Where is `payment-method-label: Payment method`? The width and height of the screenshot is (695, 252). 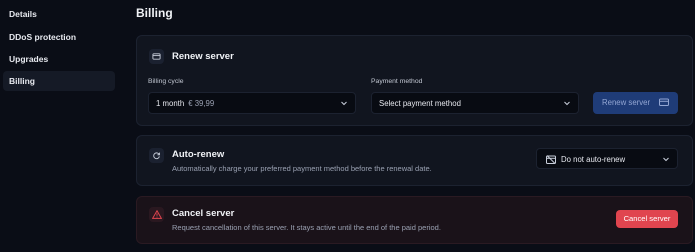
payment-method-label: Payment method is located at coordinates (397, 81).